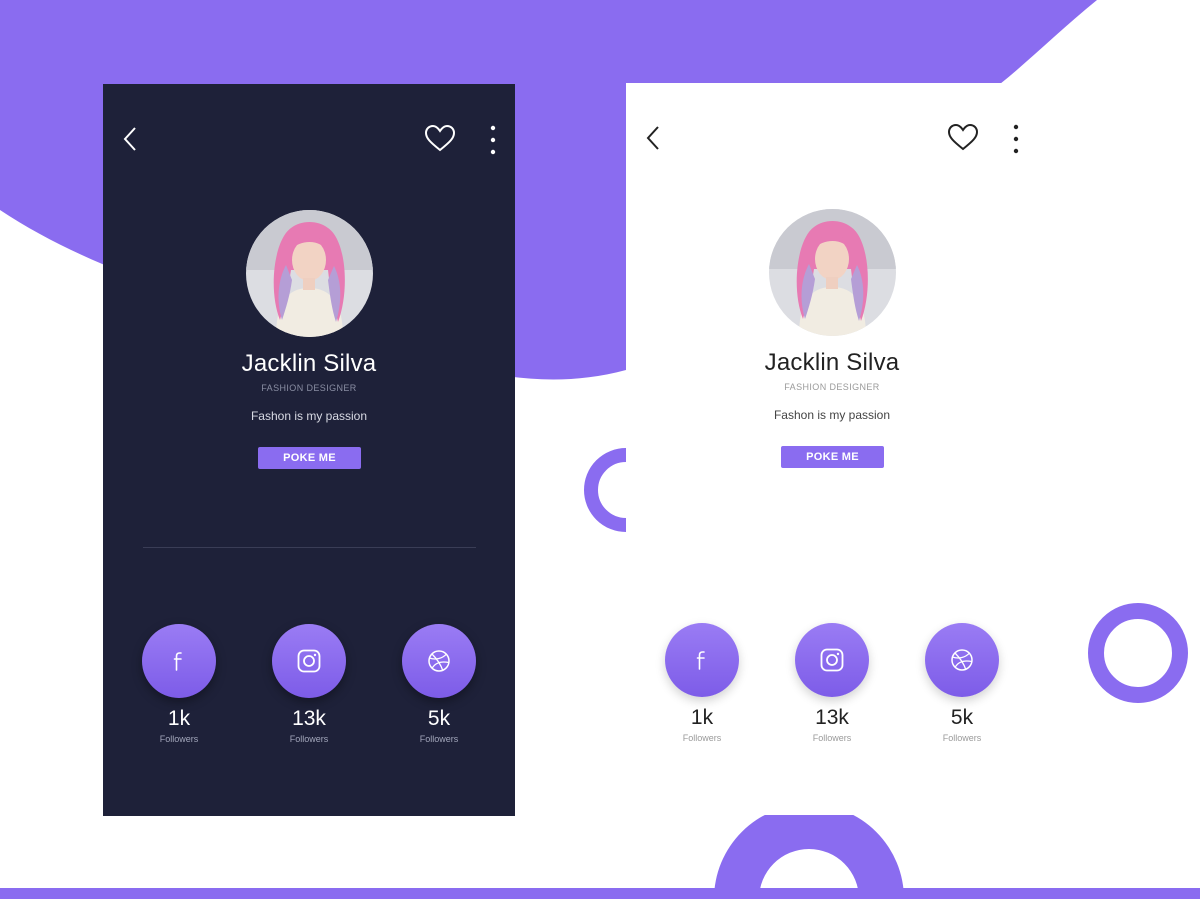  Describe the element at coordinates (600, 893) in the screenshot. I see `bottom-bar` at that location.